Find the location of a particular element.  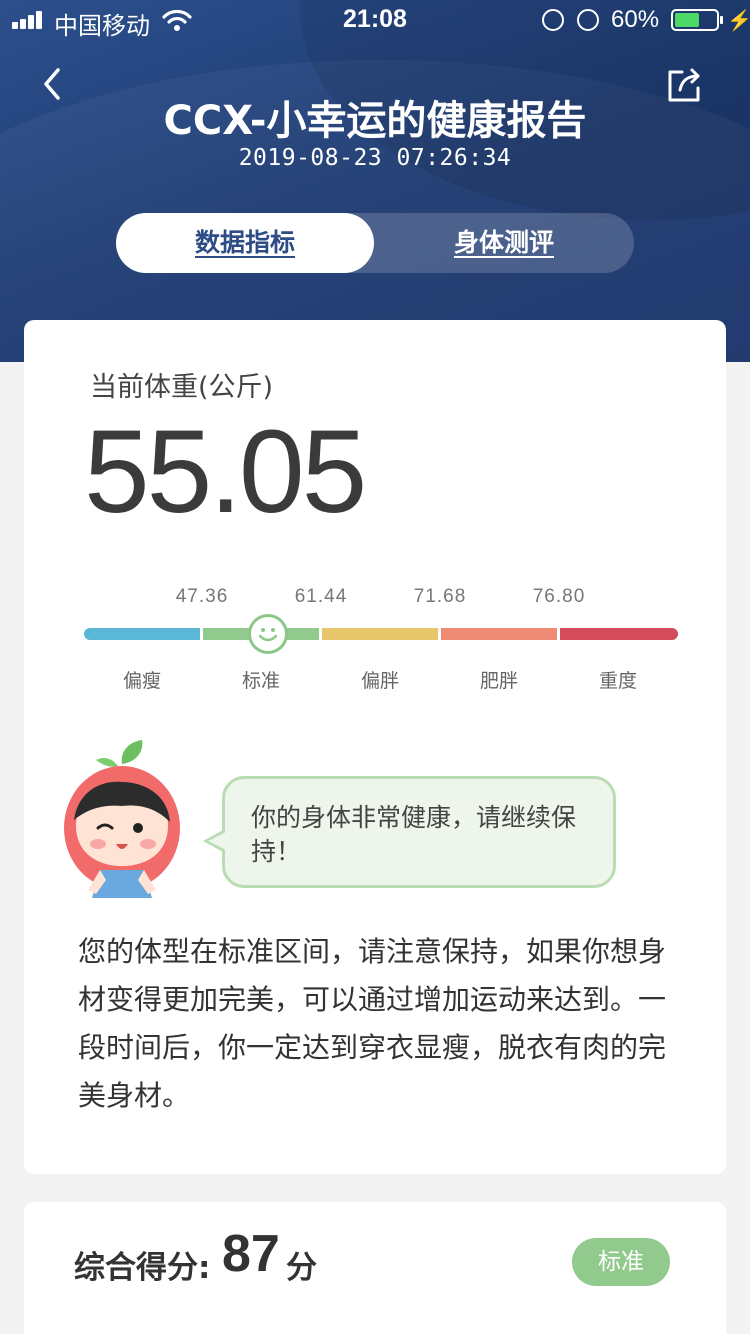

scale-category-label: 肥胖 is located at coordinates (498, 681).